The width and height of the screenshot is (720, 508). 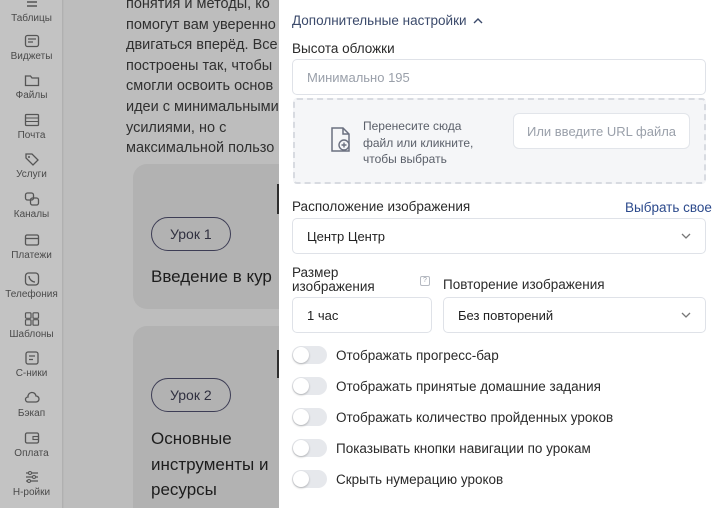 I want to click on sidebar-item-directories: С-ники, so click(x=31, y=369).